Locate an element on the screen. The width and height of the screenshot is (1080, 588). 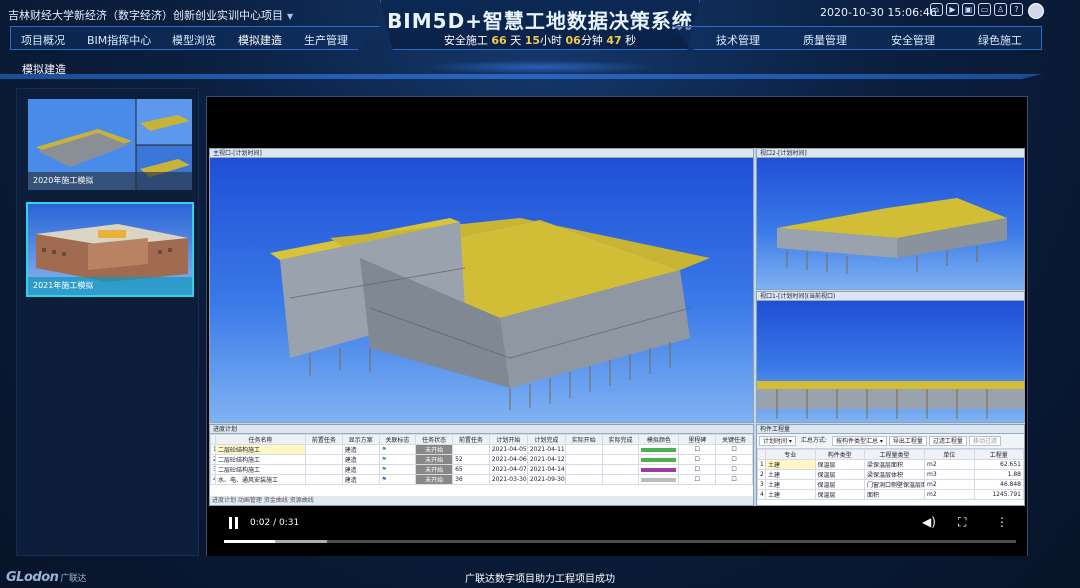
col-act-end: 实际完成 is located at coordinates (620, 439).